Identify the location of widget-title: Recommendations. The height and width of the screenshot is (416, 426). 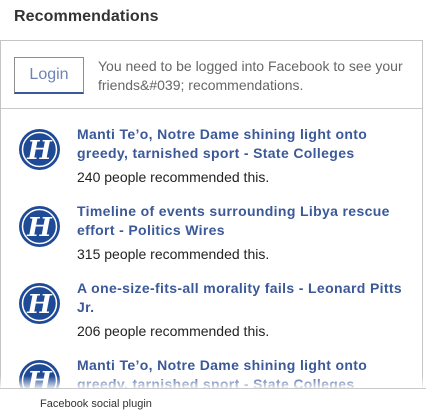
(86, 16).